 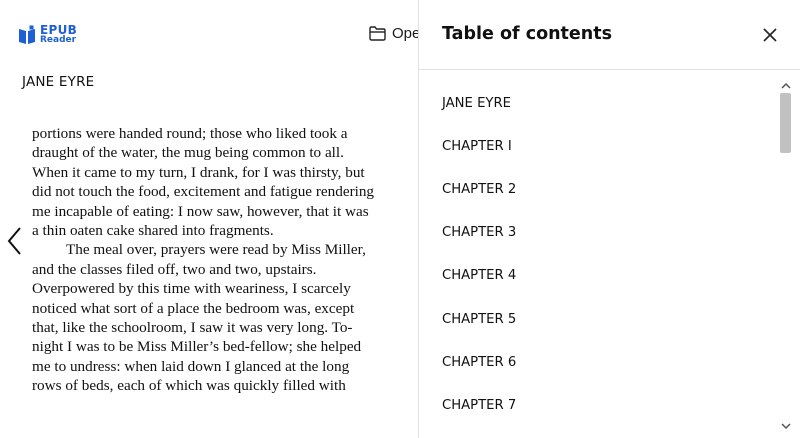 What do you see at coordinates (479, 362) in the screenshot?
I see `toc-item-chapter-6: CHAPTER 6` at bounding box center [479, 362].